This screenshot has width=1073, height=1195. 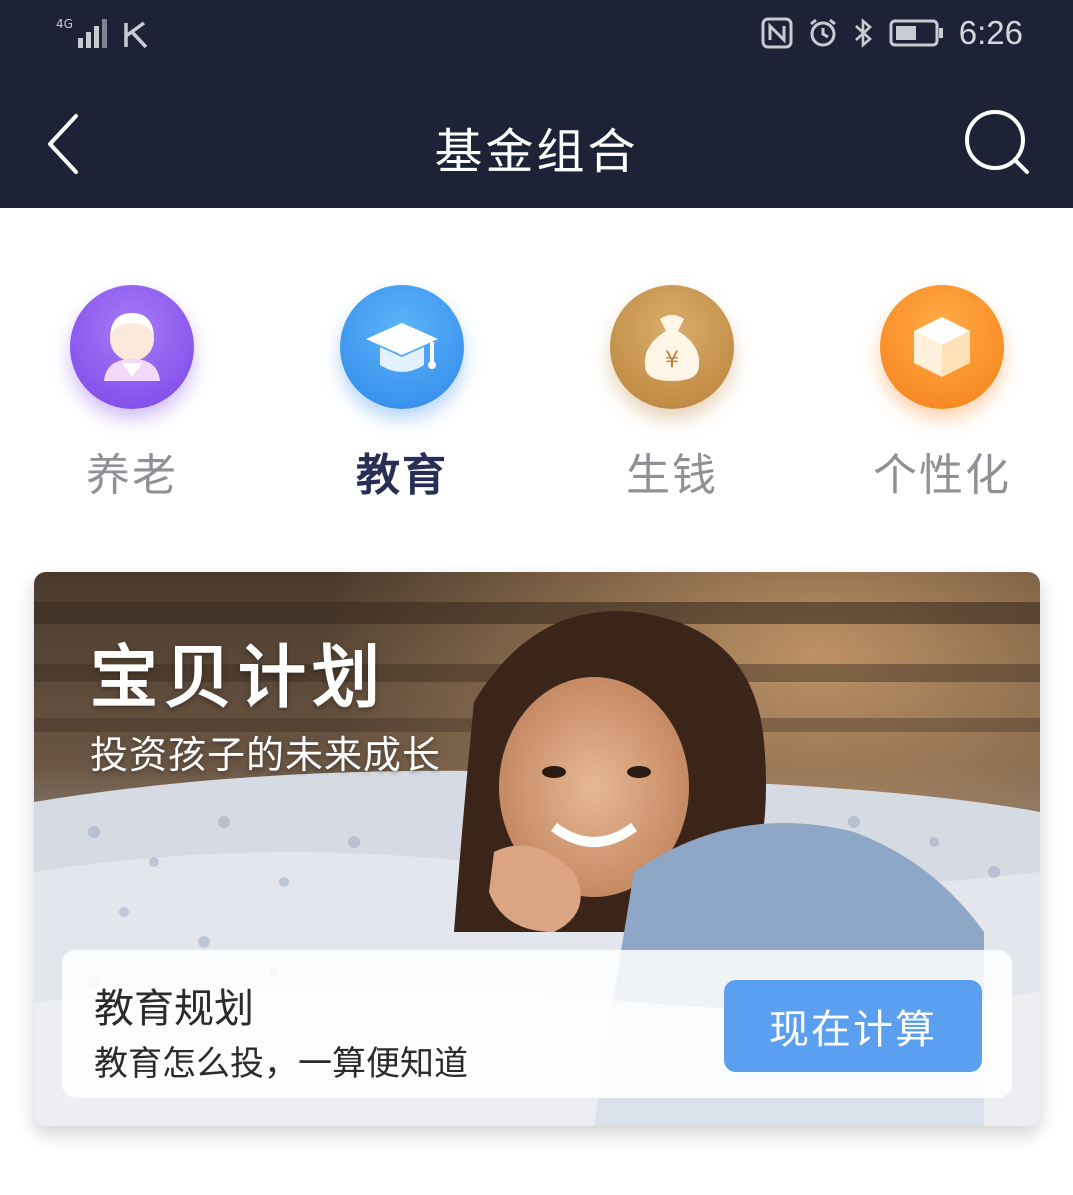 What do you see at coordinates (402, 475) in the screenshot?
I see `category-label-education: 教育` at bounding box center [402, 475].